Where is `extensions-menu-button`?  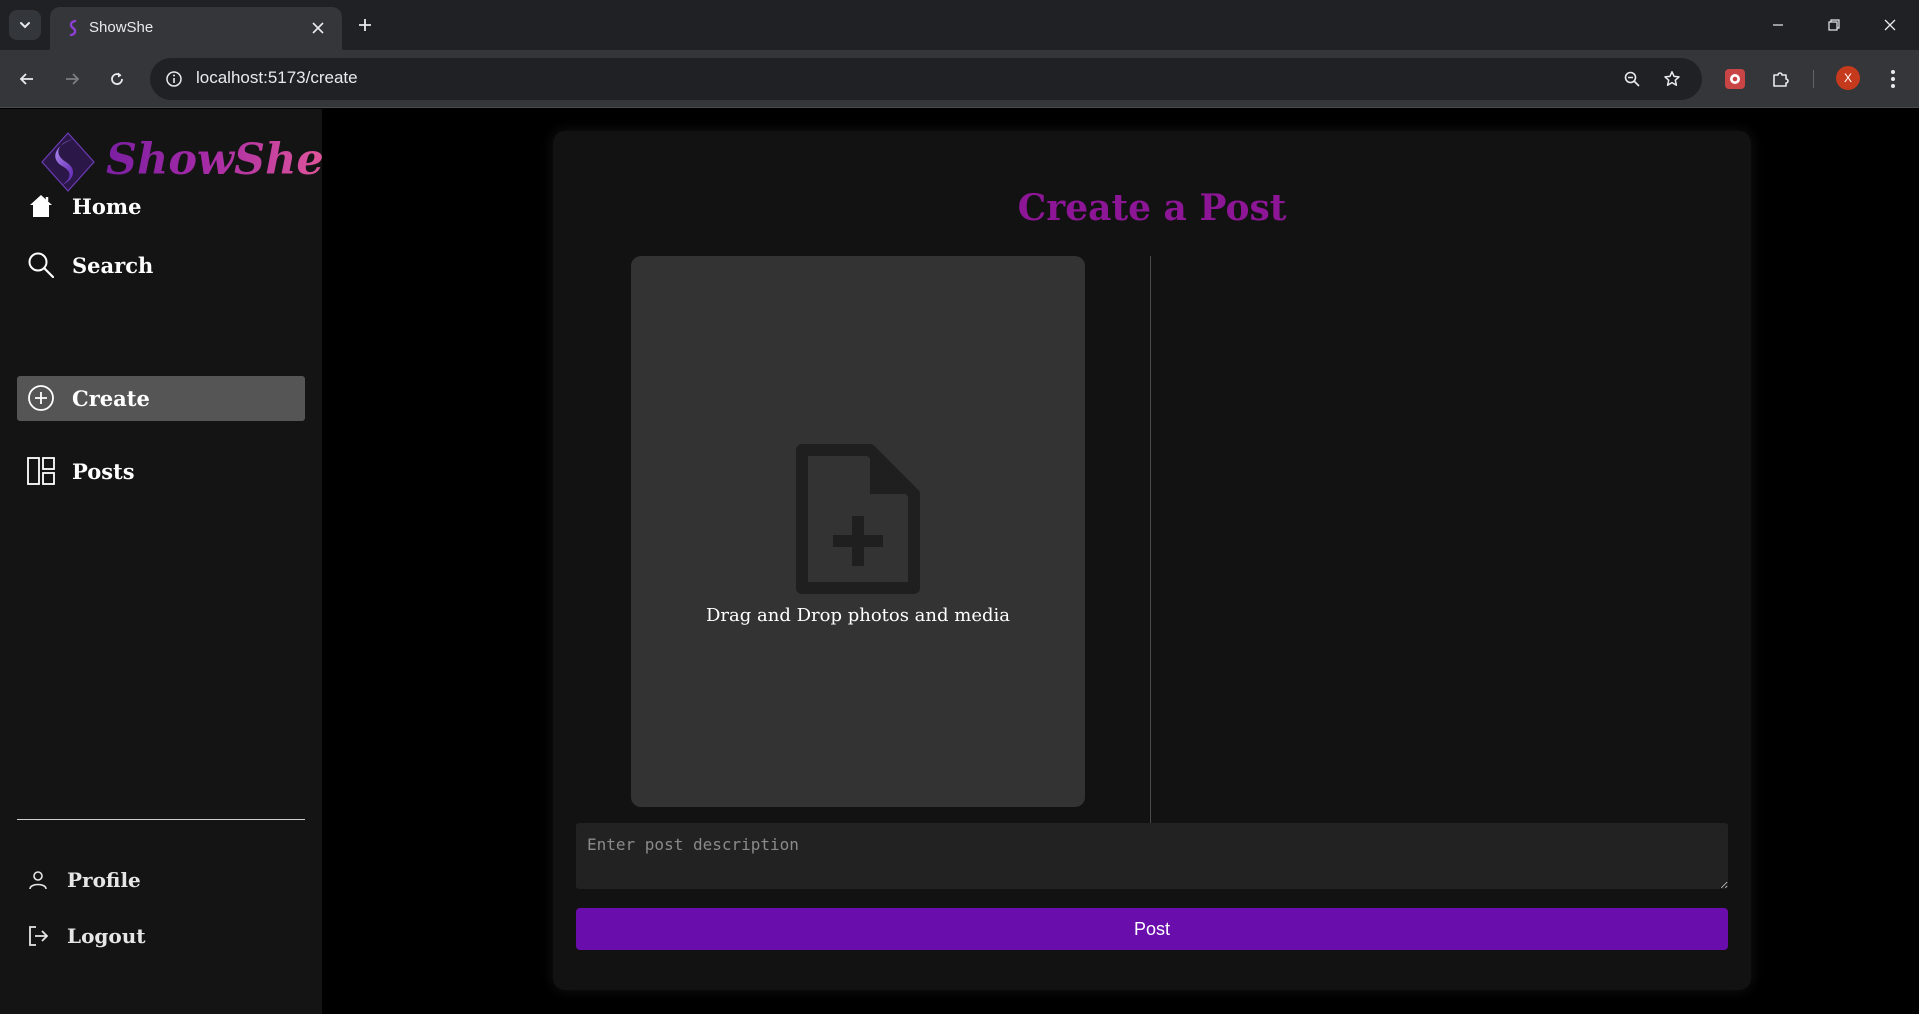
extensions-menu-button is located at coordinates (1781, 79).